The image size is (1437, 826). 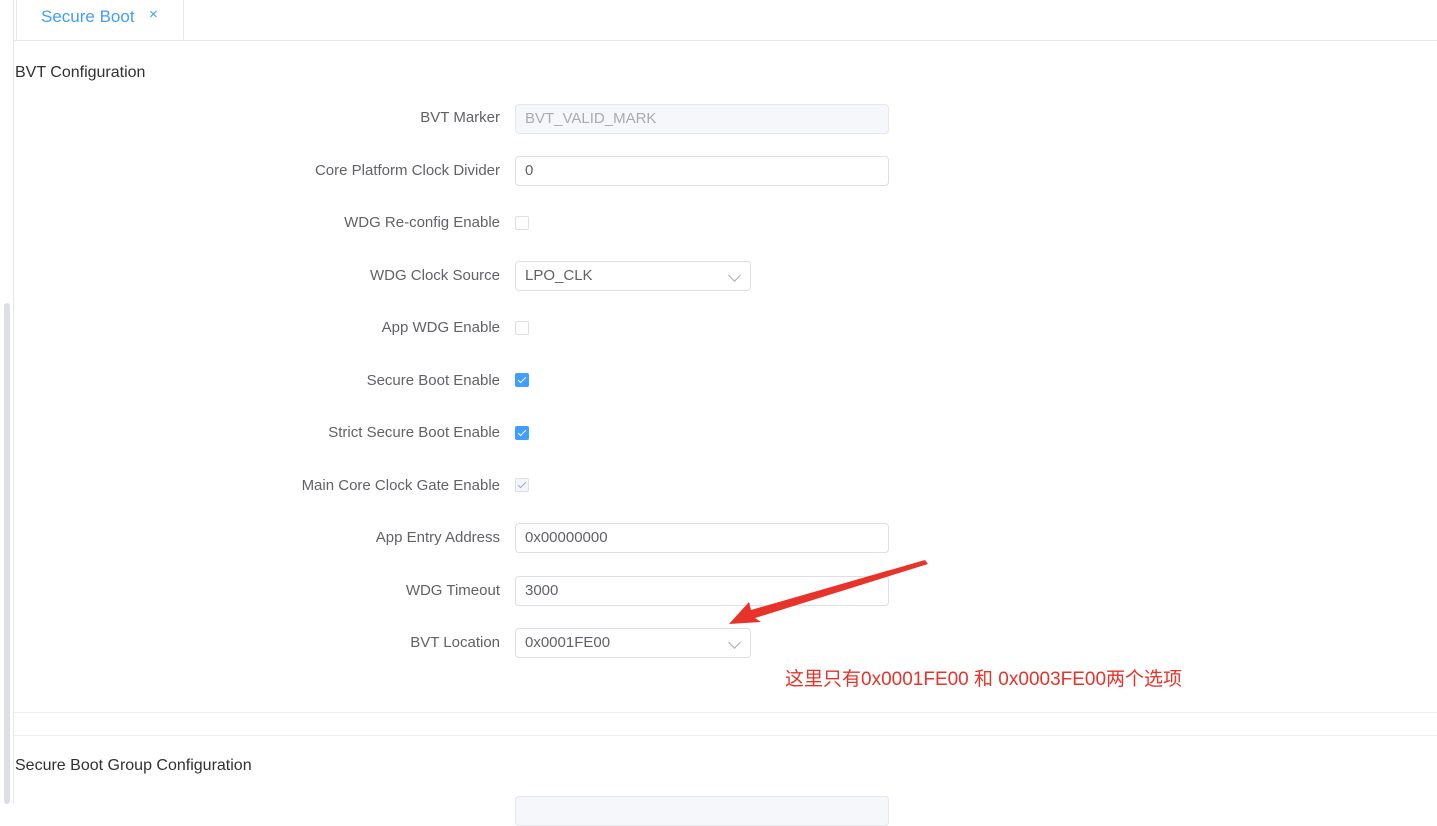 What do you see at coordinates (559, 275) in the screenshot?
I see `wdg-clock-source-value: LPO_CLK` at bounding box center [559, 275].